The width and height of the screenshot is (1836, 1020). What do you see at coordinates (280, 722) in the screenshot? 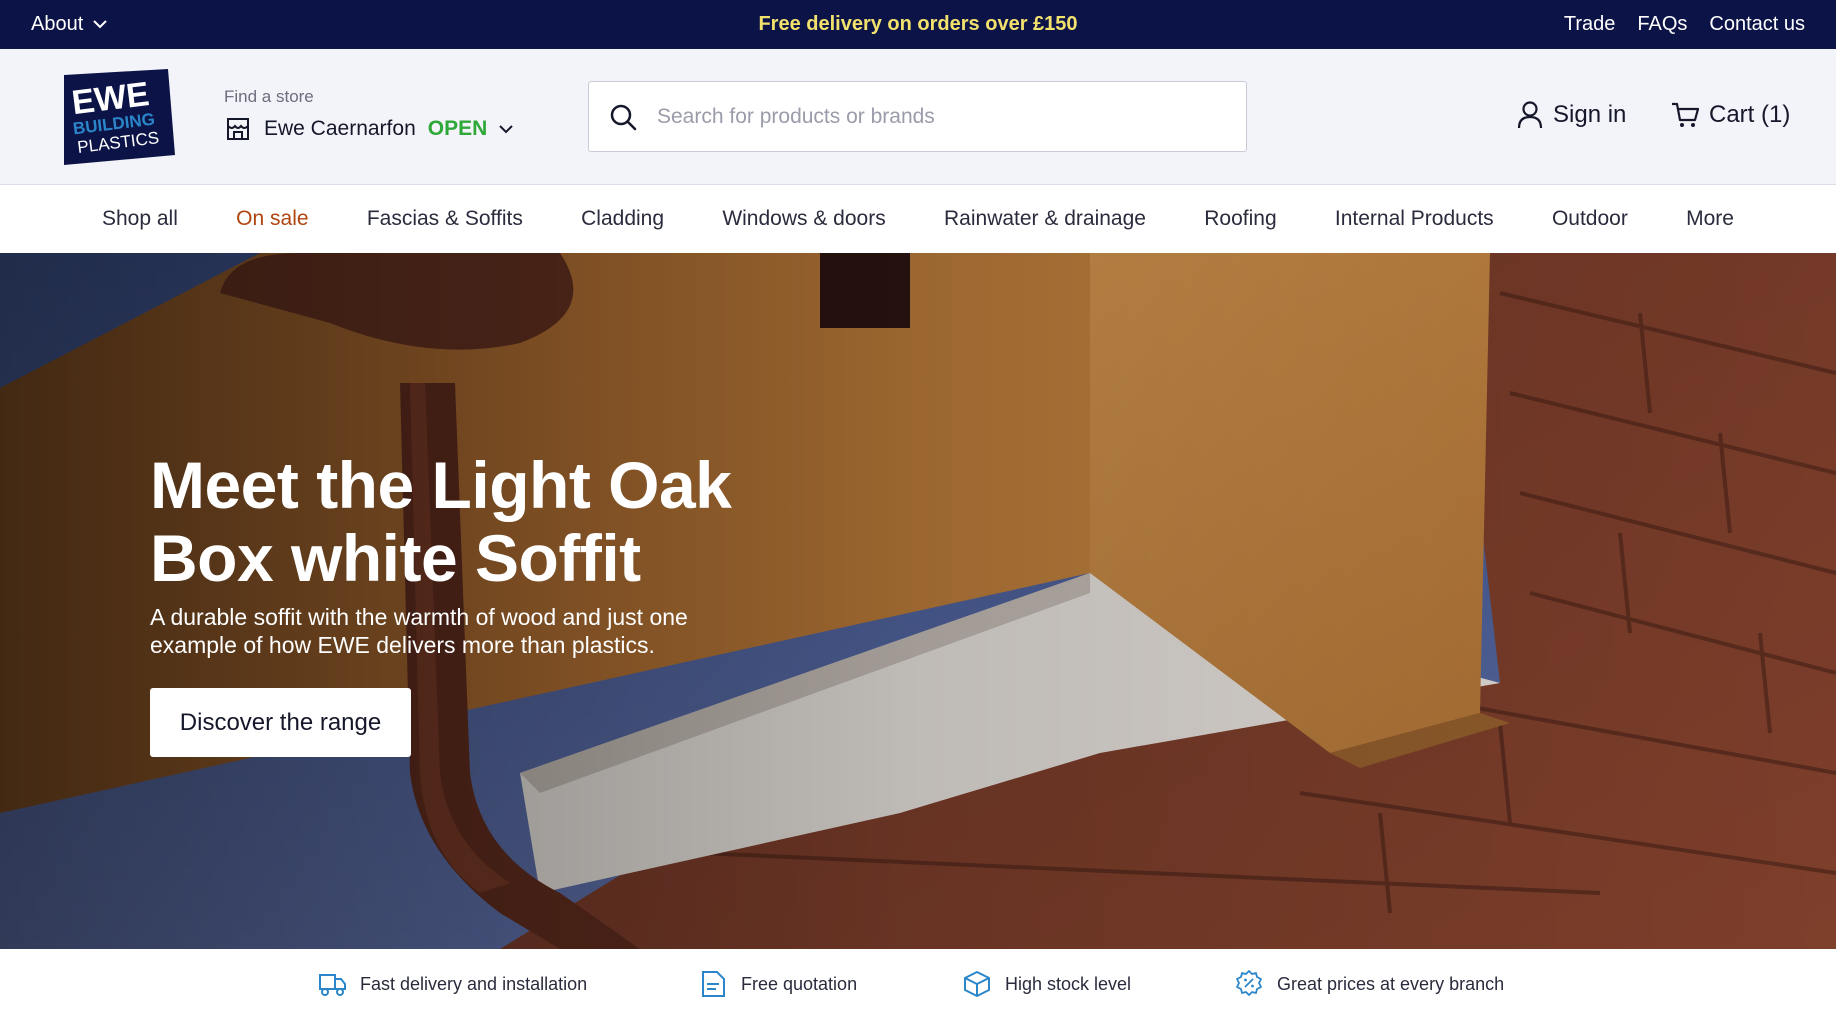
I see `discover-range-button: Discover the range` at bounding box center [280, 722].